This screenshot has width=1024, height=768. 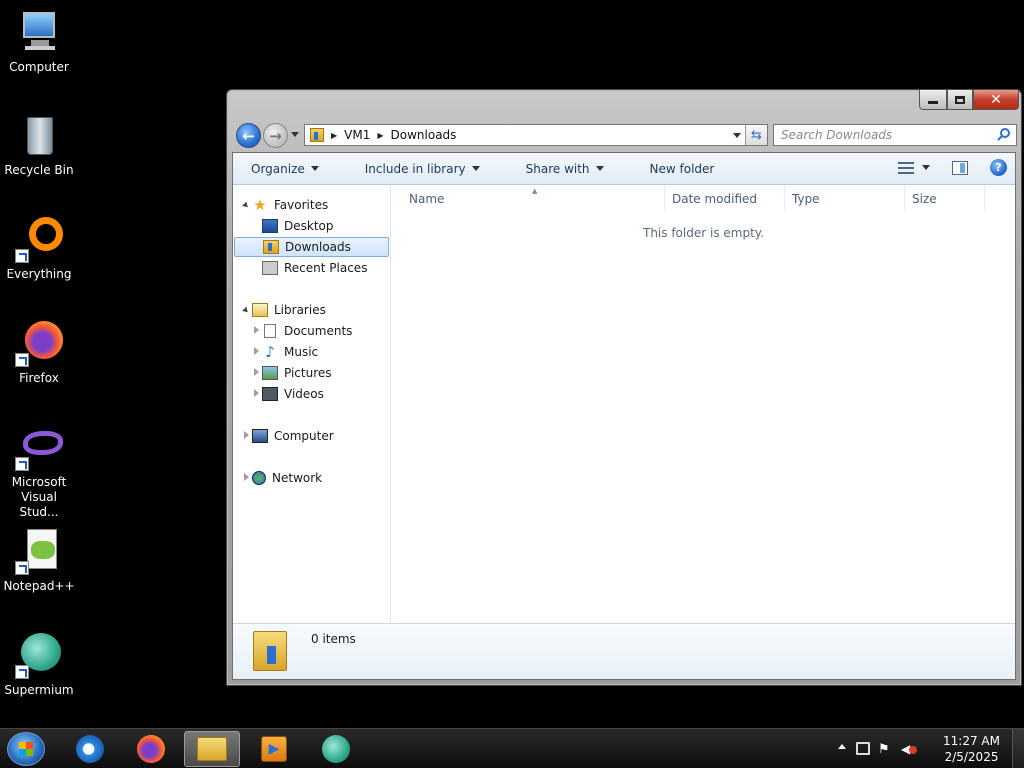 What do you see at coordinates (297, 373) in the screenshot?
I see `nav-pictures: Pictures` at bounding box center [297, 373].